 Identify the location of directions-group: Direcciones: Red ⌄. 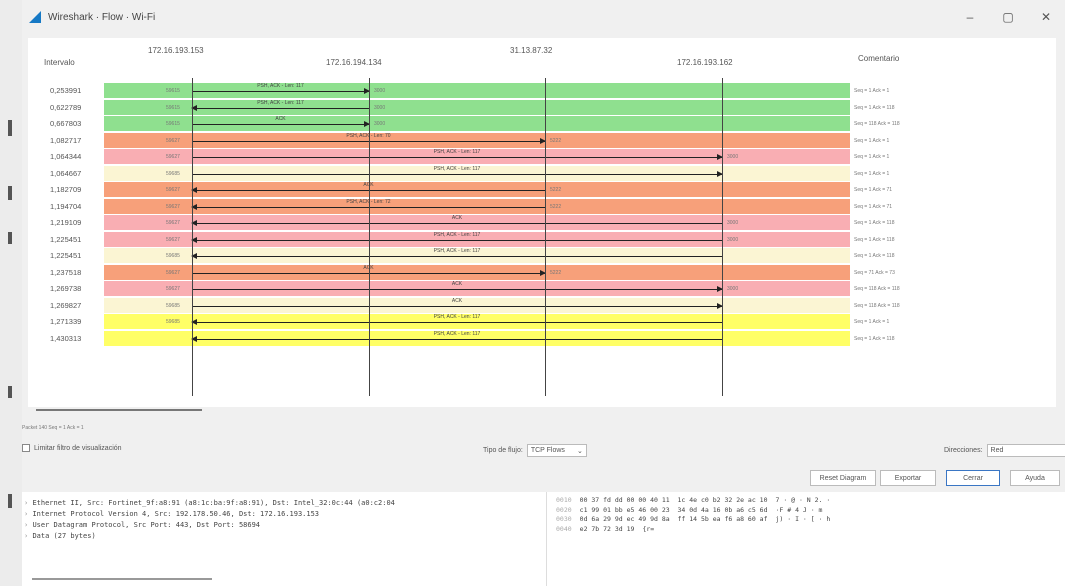
(1004, 450).